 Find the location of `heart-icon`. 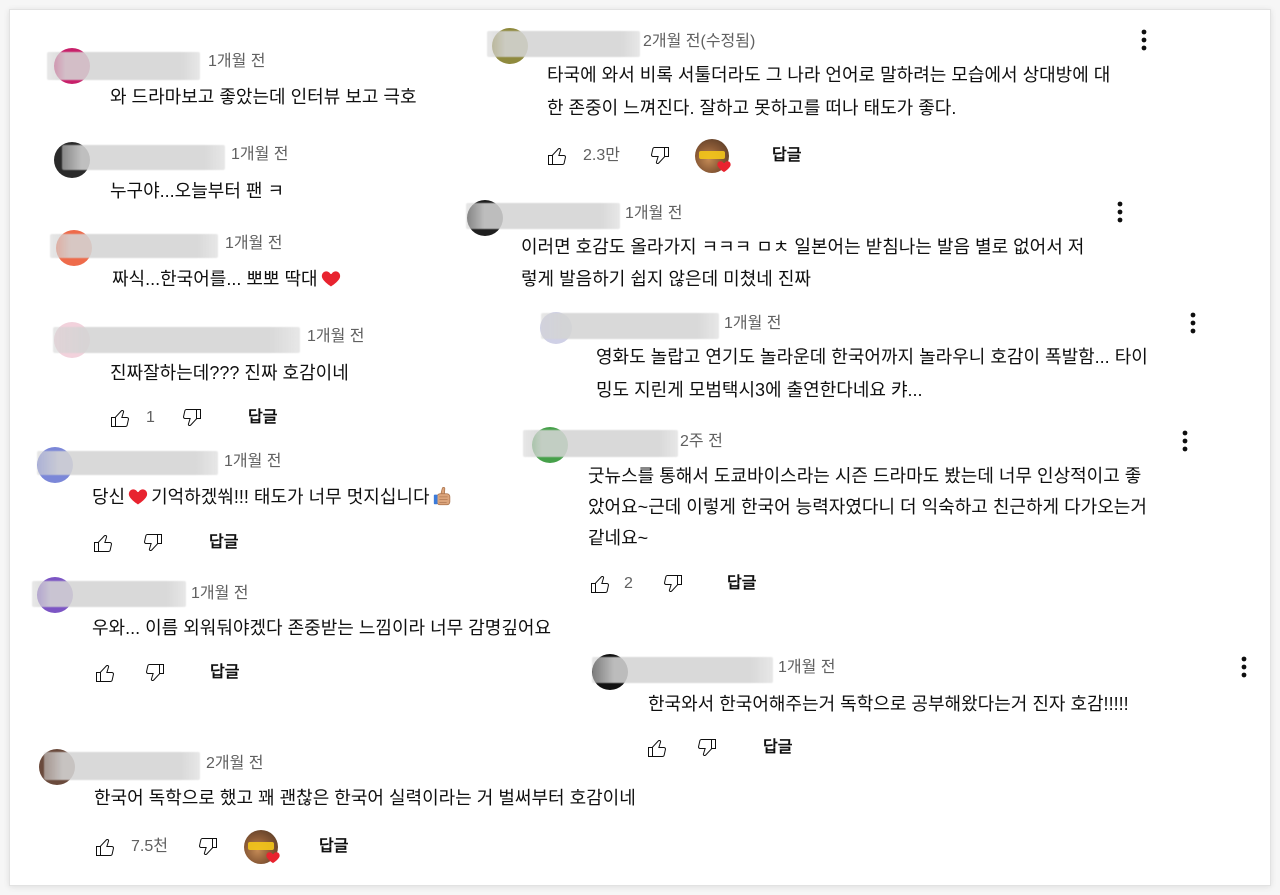

heart-icon is located at coordinates (724, 166).